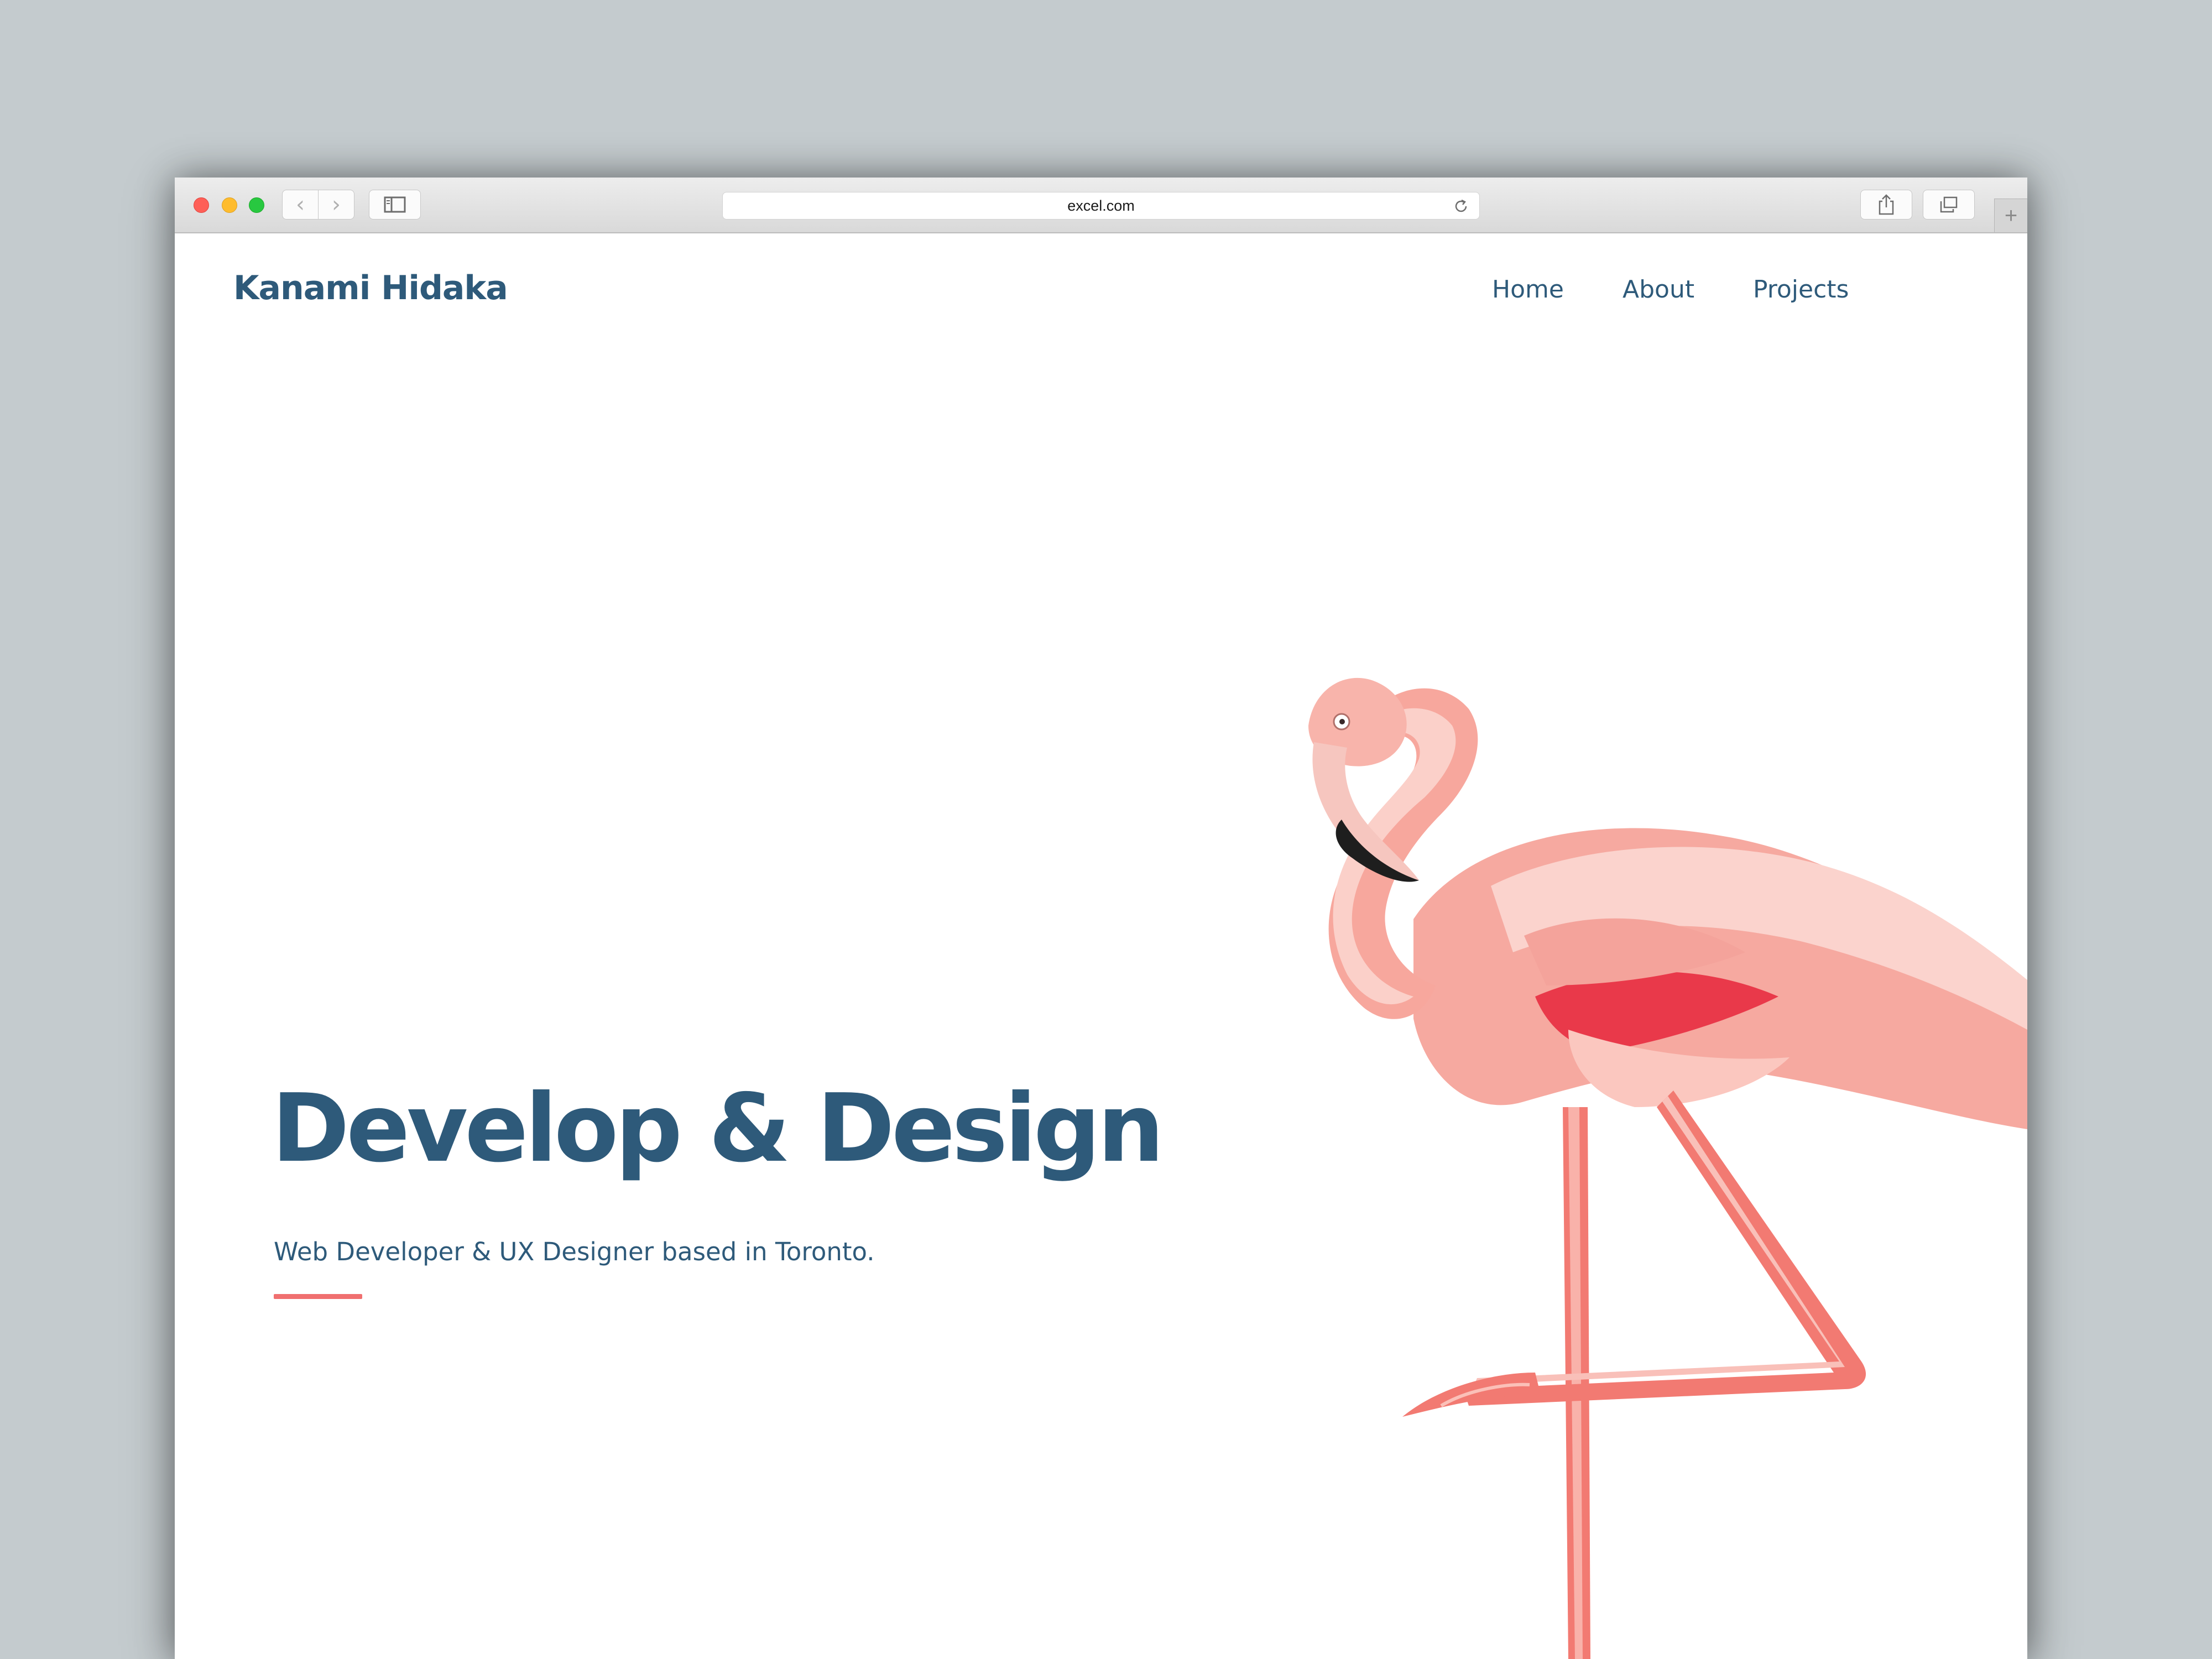 This screenshot has height=1659, width=2212. I want to click on plus-icon: +, so click(2011, 215).